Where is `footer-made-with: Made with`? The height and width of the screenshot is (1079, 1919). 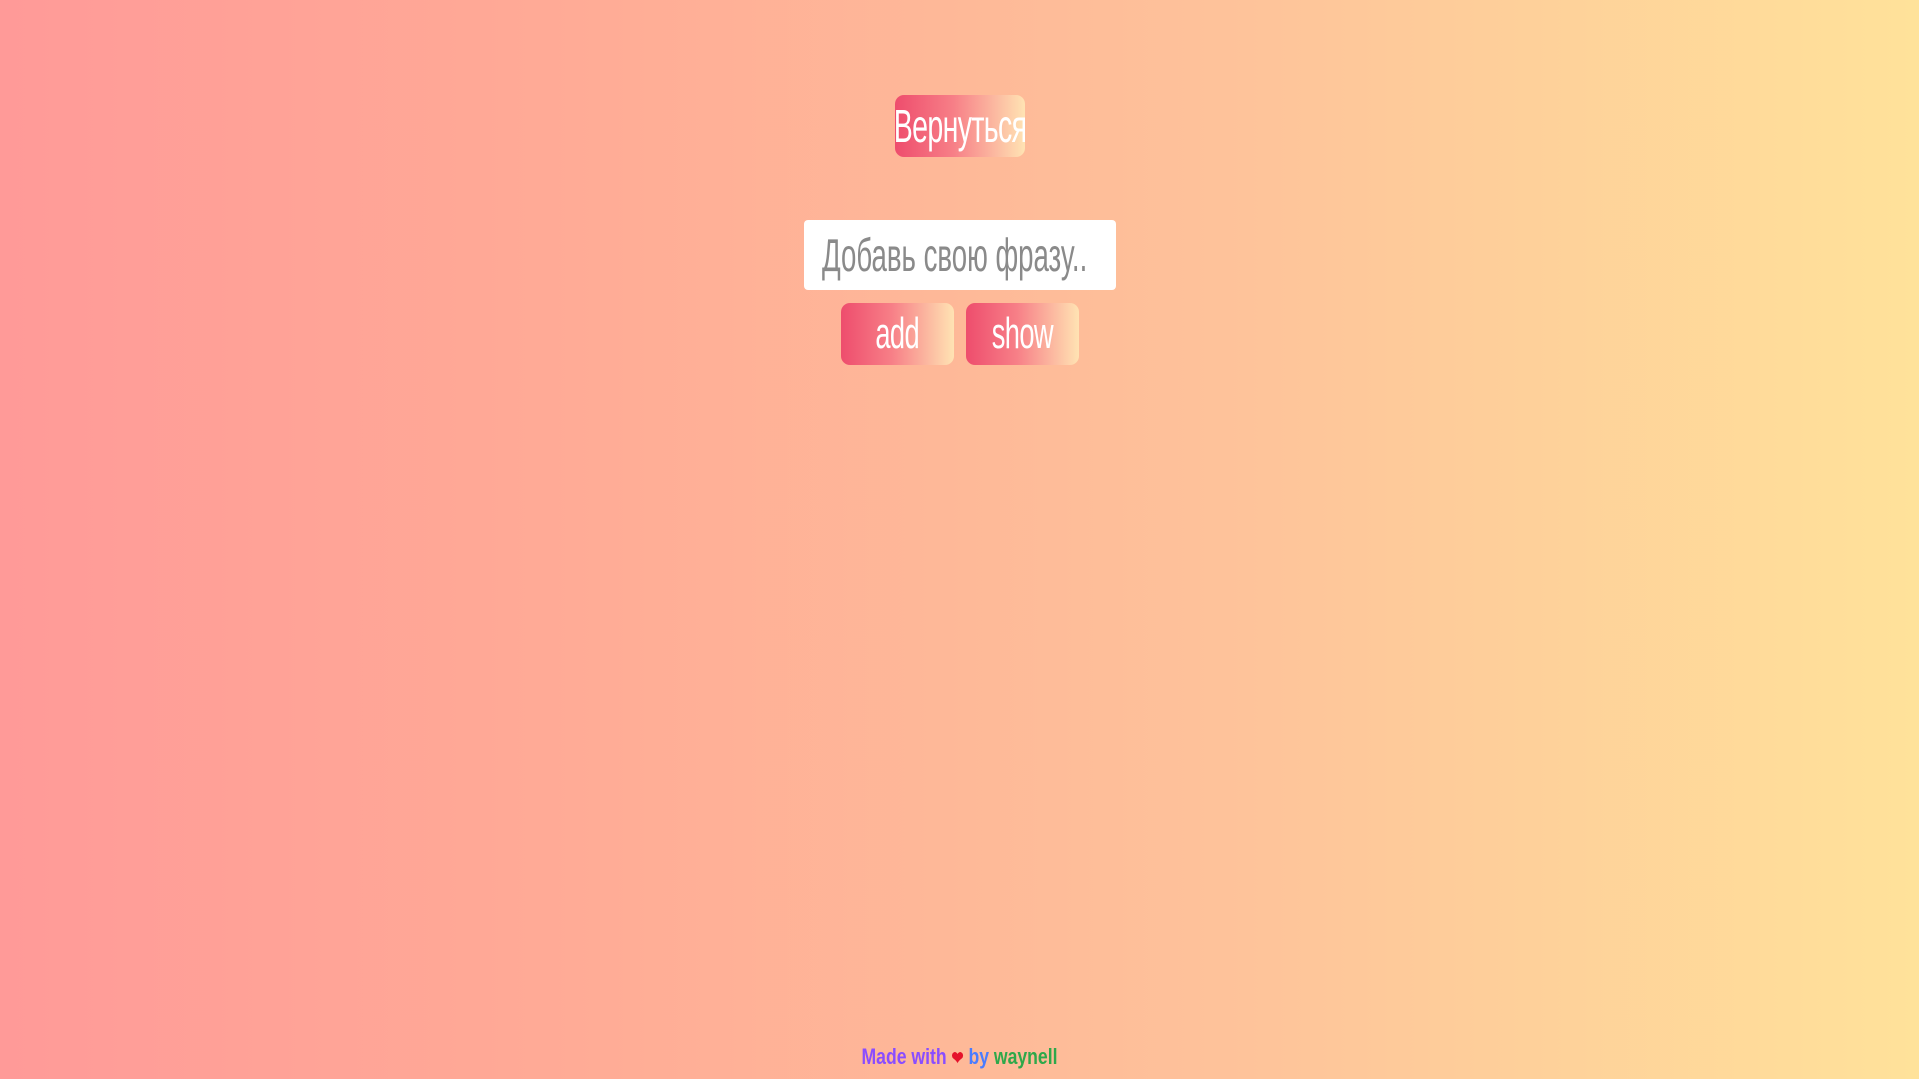
footer-made-with: Made with is located at coordinates (904, 1056).